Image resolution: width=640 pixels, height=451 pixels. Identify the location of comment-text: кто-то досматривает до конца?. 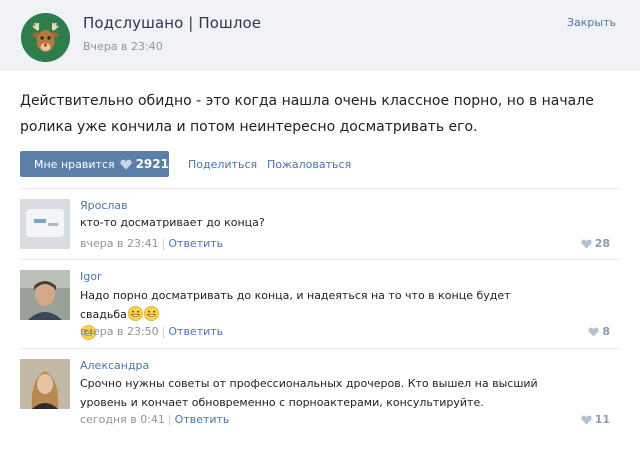
(172, 222).